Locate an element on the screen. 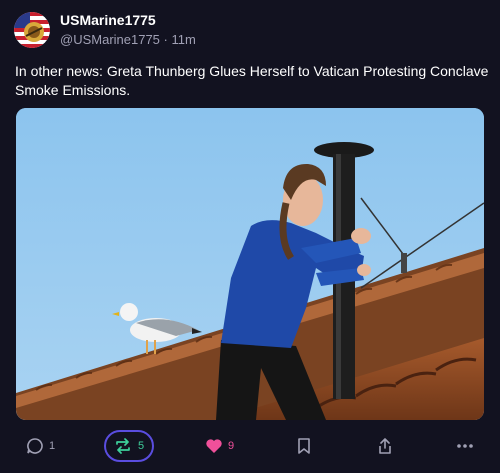 This screenshot has width=500, height=473. author-meta: @USMarine1775 · 11m is located at coordinates (128, 39).